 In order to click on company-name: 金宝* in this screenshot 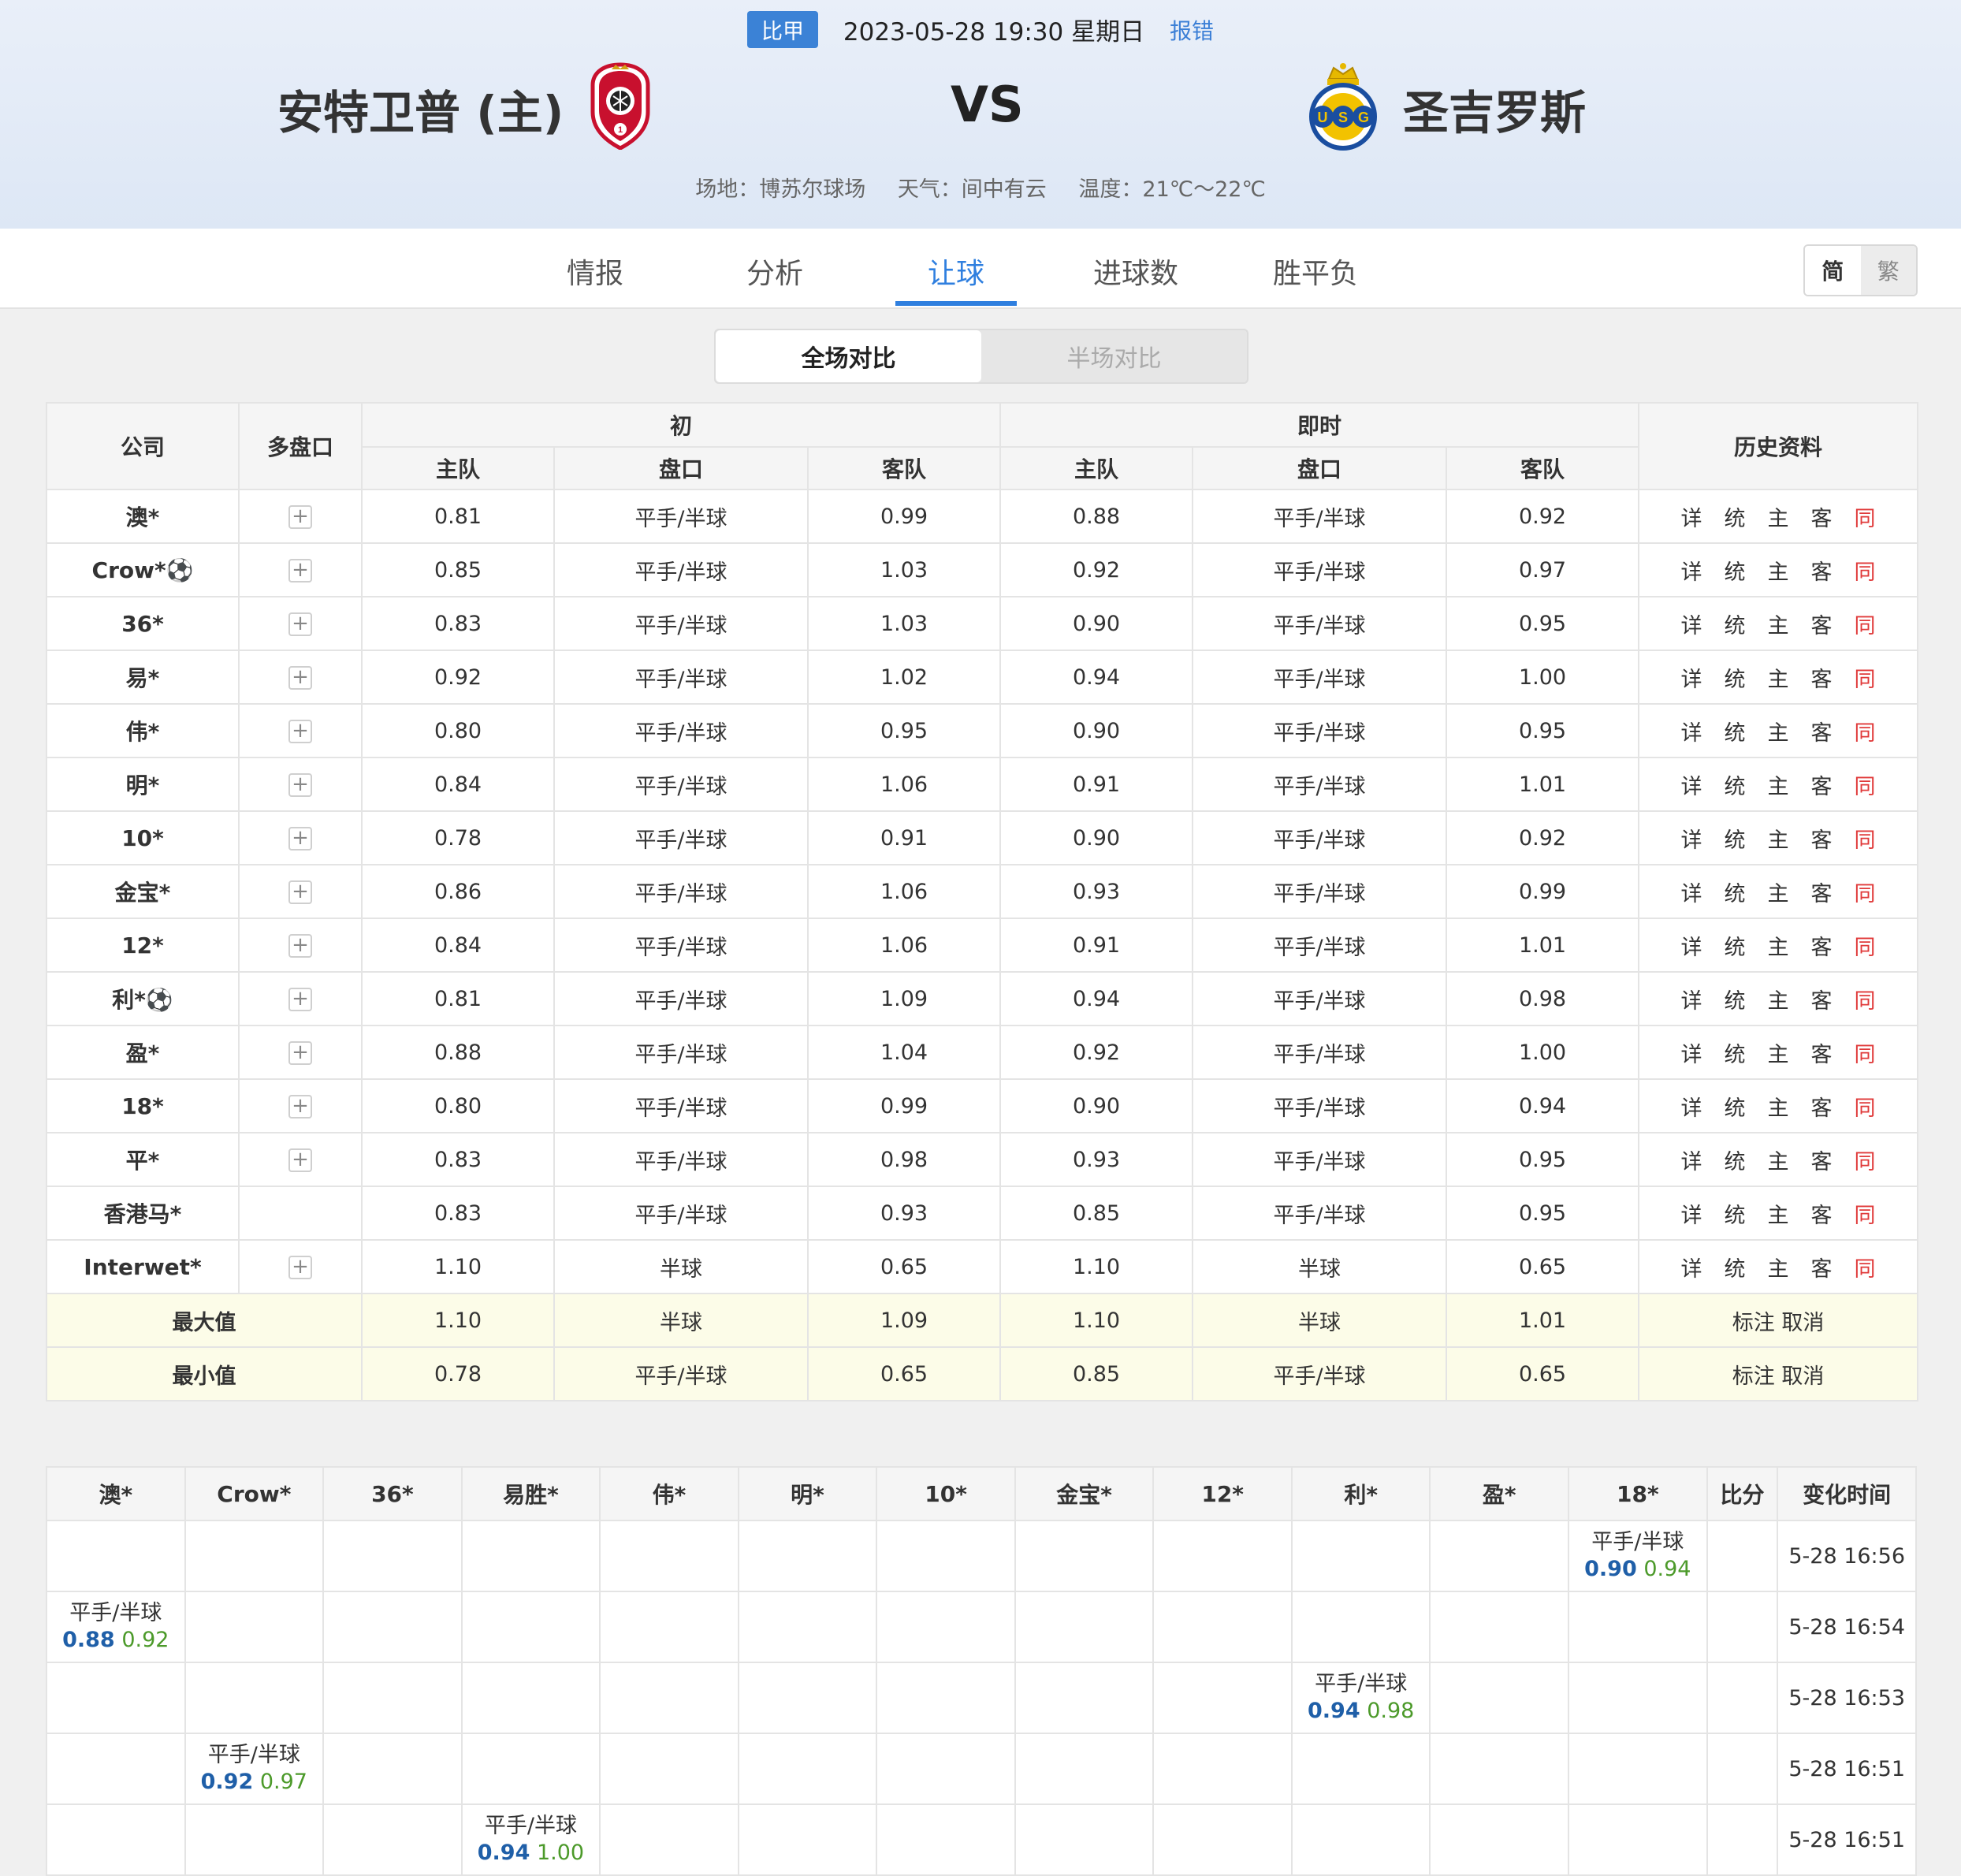, I will do `click(143, 892)`.